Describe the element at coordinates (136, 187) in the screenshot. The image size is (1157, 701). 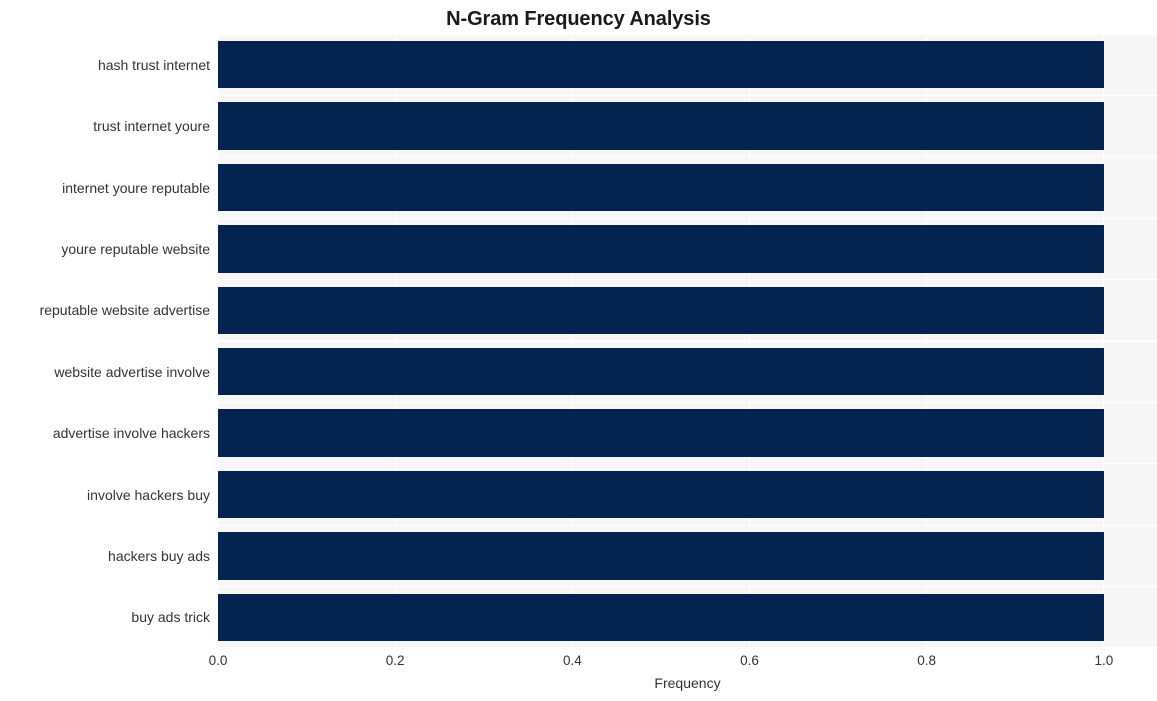
I see `y-tick-label: internet youre reputable` at that location.